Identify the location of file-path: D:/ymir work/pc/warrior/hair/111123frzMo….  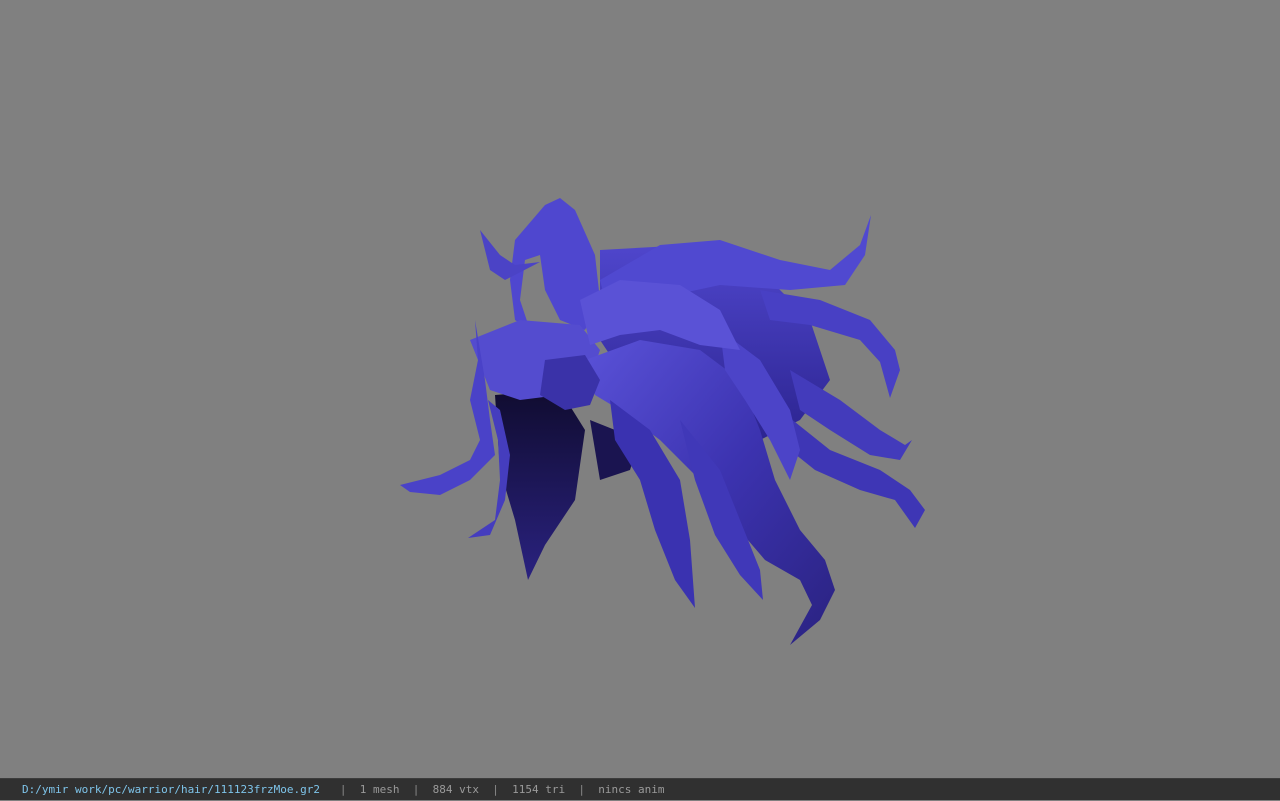
(171, 789).